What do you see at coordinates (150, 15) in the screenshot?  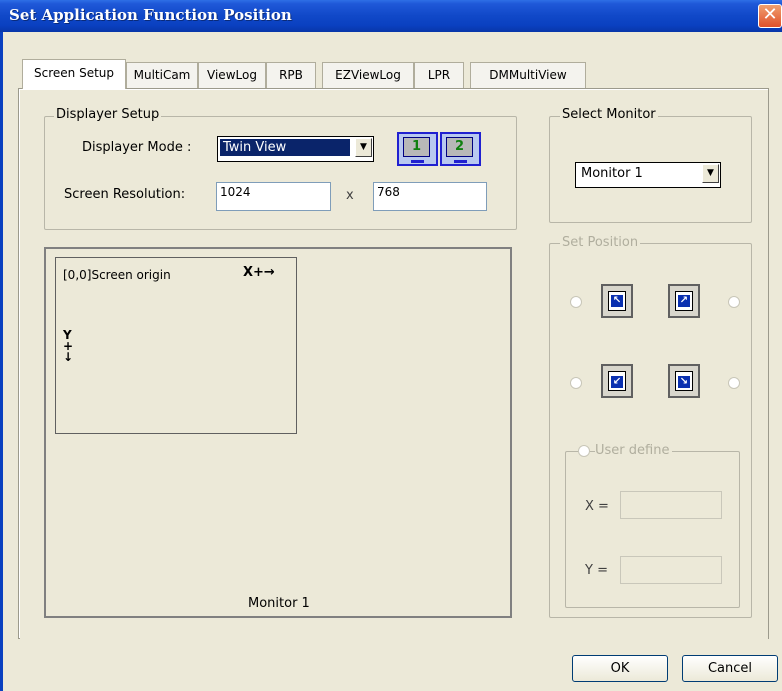 I see `window-title: Set Application Function Position` at bounding box center [150, 15].